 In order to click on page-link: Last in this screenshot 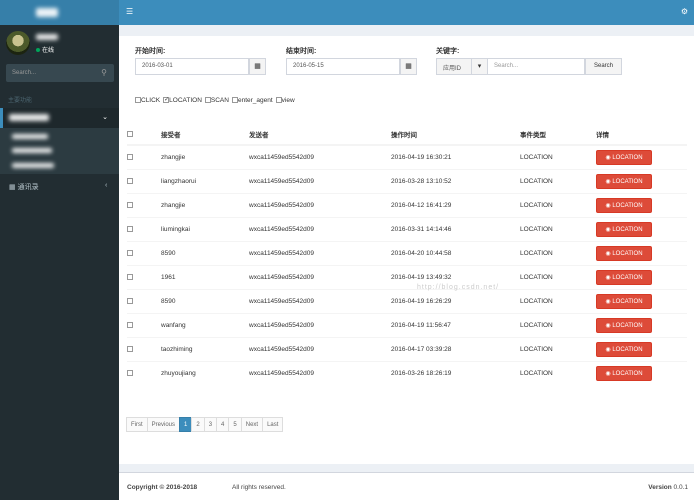, I will do `click(273, 424)`.